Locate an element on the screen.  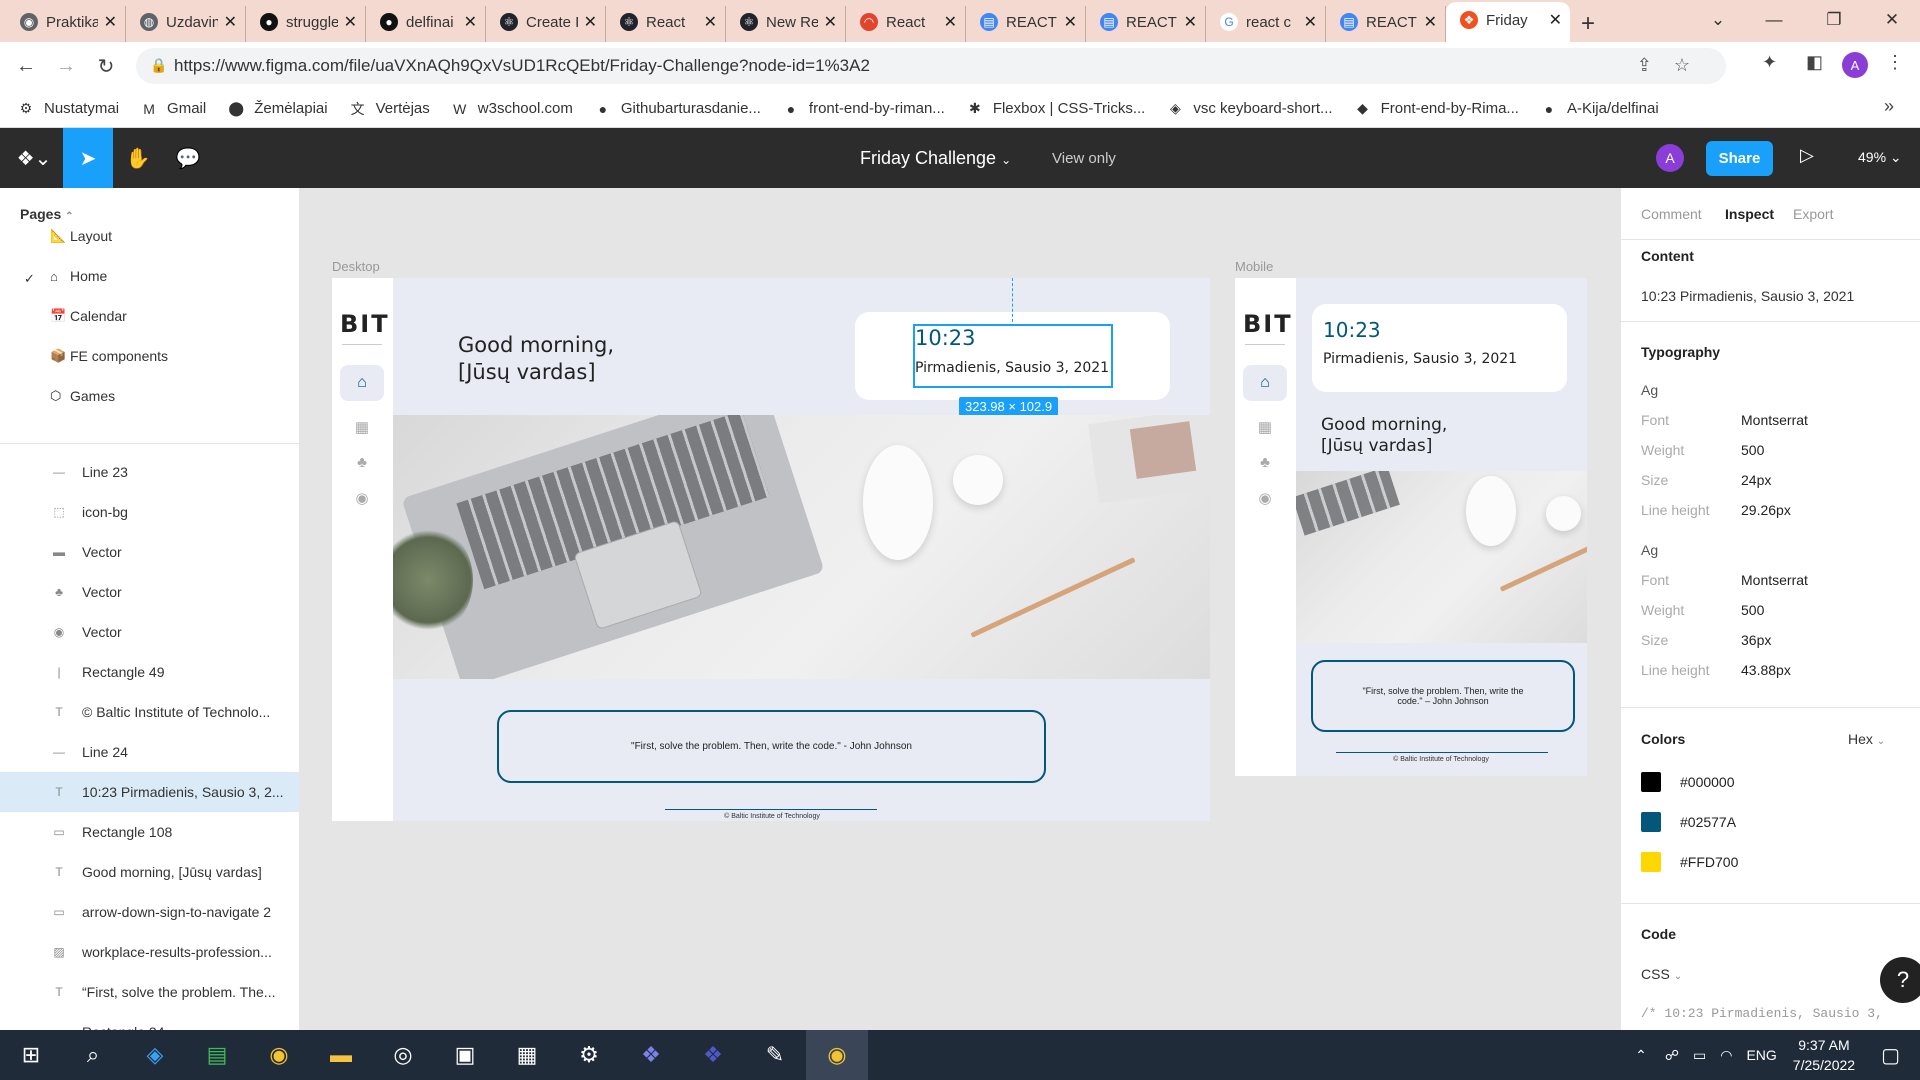
teams-work-icon: ❖ is located at coordinates (713, 1055).